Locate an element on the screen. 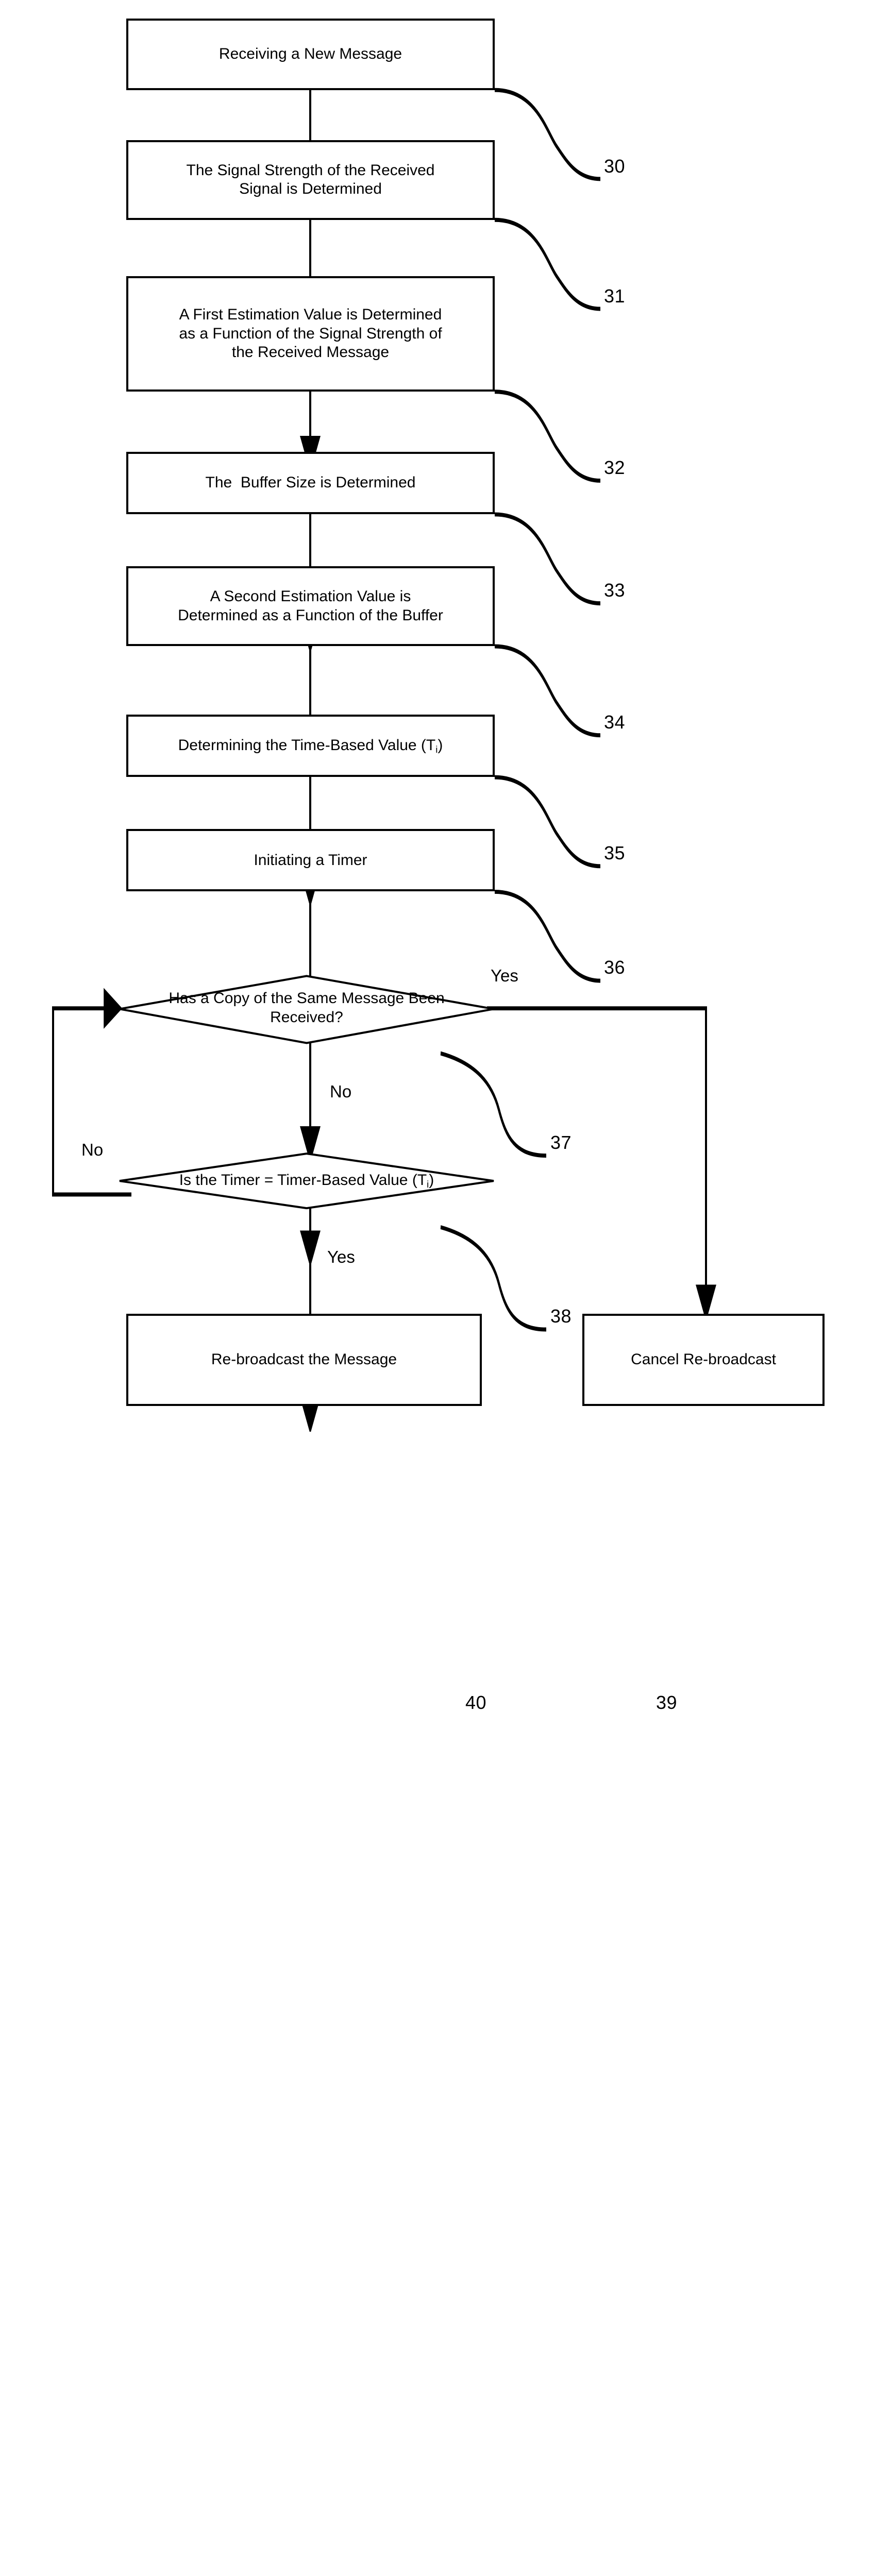 The height and width of the screenshot is (2576, 874). process-box-buffer-size-determined: The Buffer Size is Determined is located at coordinates (310, 483).